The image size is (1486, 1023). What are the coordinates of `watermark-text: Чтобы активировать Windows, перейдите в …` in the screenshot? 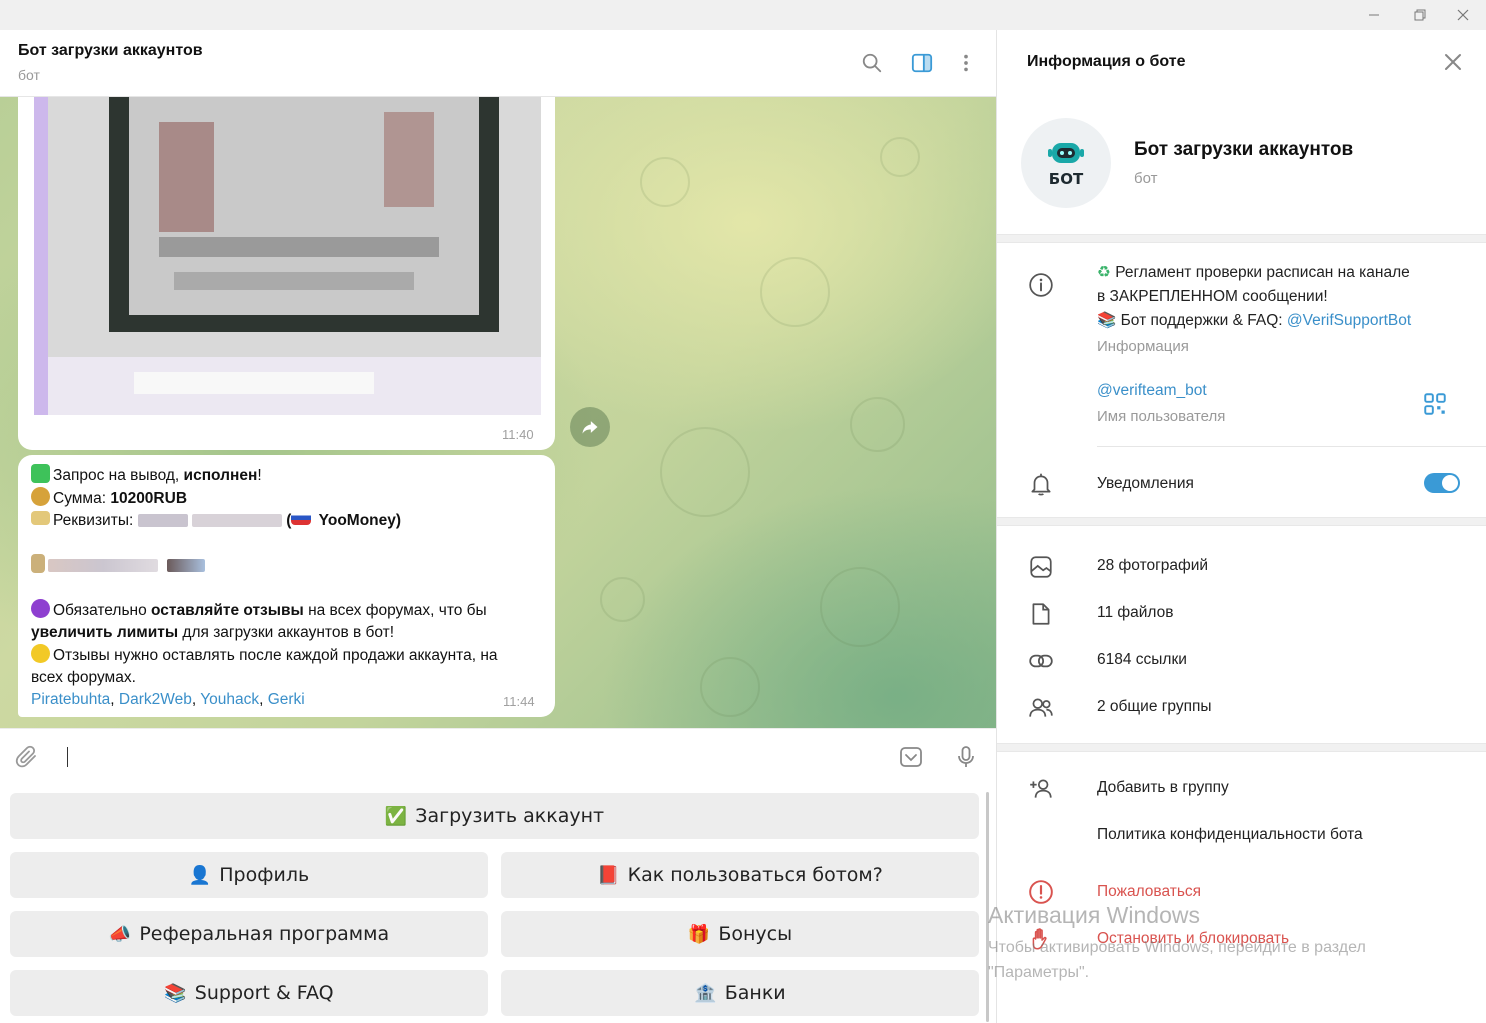 It's located at (1177, 947).